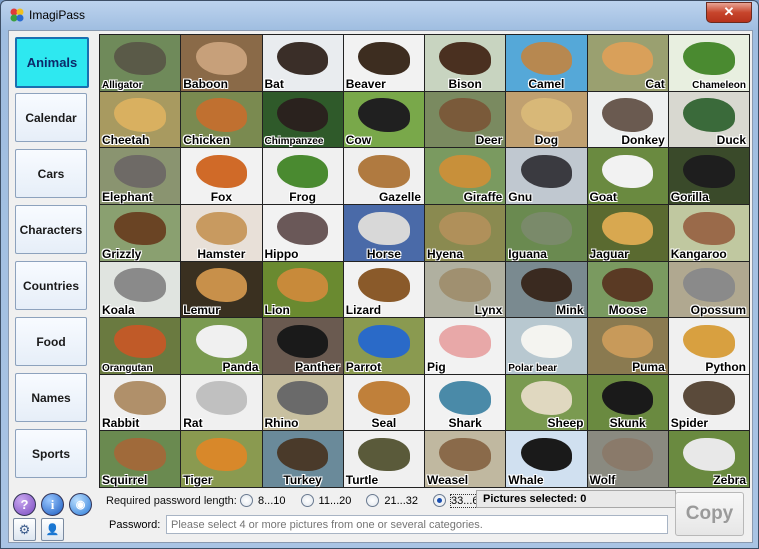  What do you see at coordinates (465, 289) in the screenshot?
I see `picture-tile-lynx: Lynx` at bounding box center [465, 289].